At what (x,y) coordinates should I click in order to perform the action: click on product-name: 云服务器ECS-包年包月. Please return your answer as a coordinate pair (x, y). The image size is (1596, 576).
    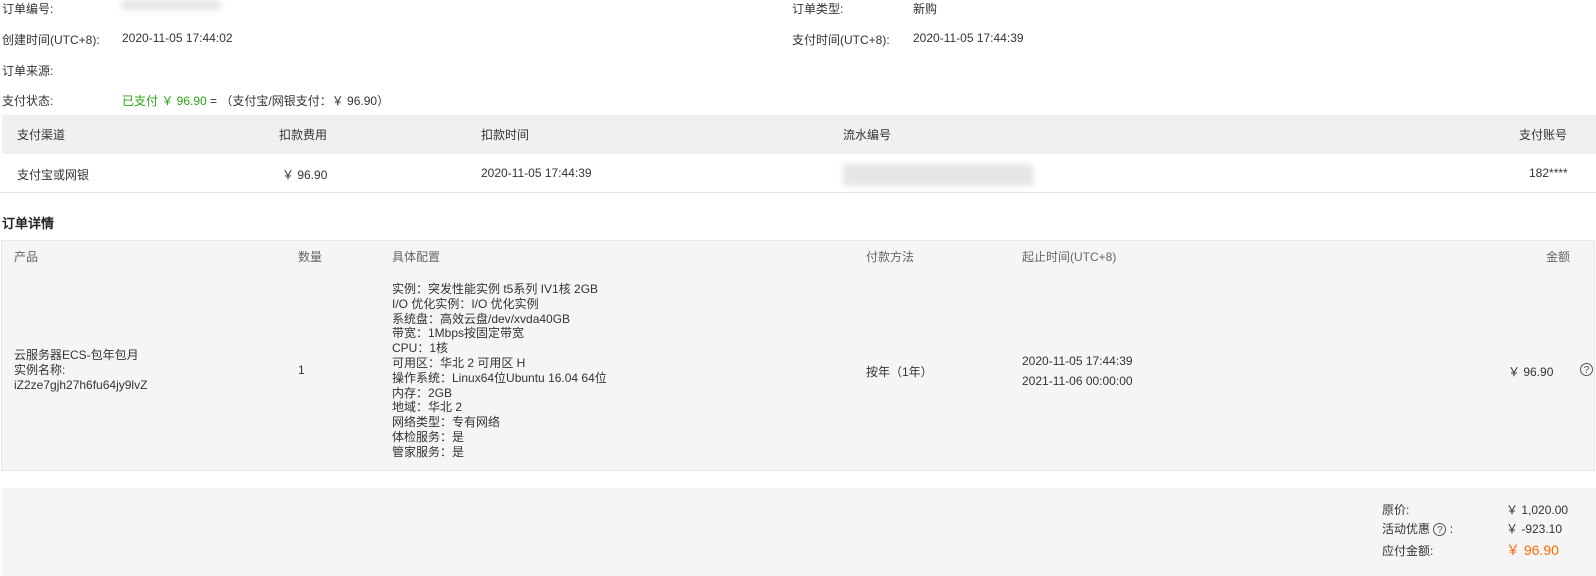
    Looking at the image, I should click on (76, 355).